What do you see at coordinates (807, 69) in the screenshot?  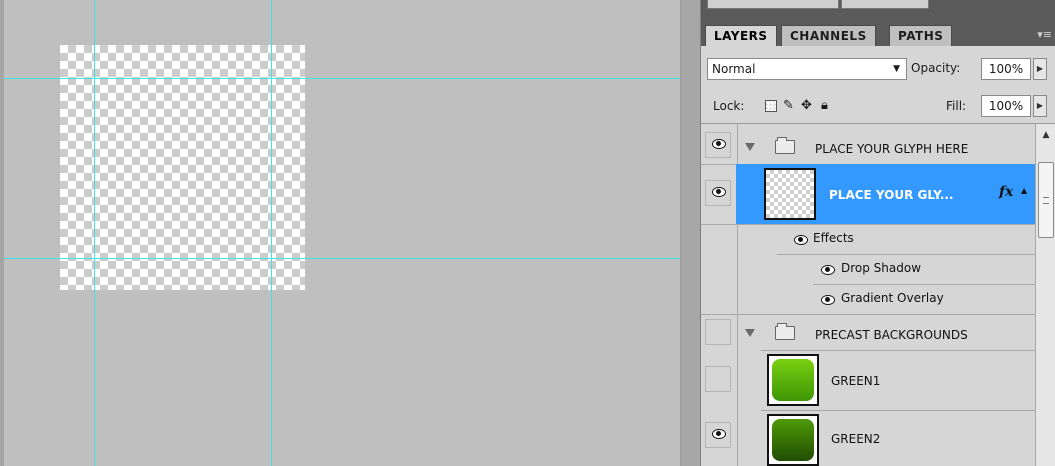 I see `blend-mode-select: Normal ▼` at bounding box center [807, 69].